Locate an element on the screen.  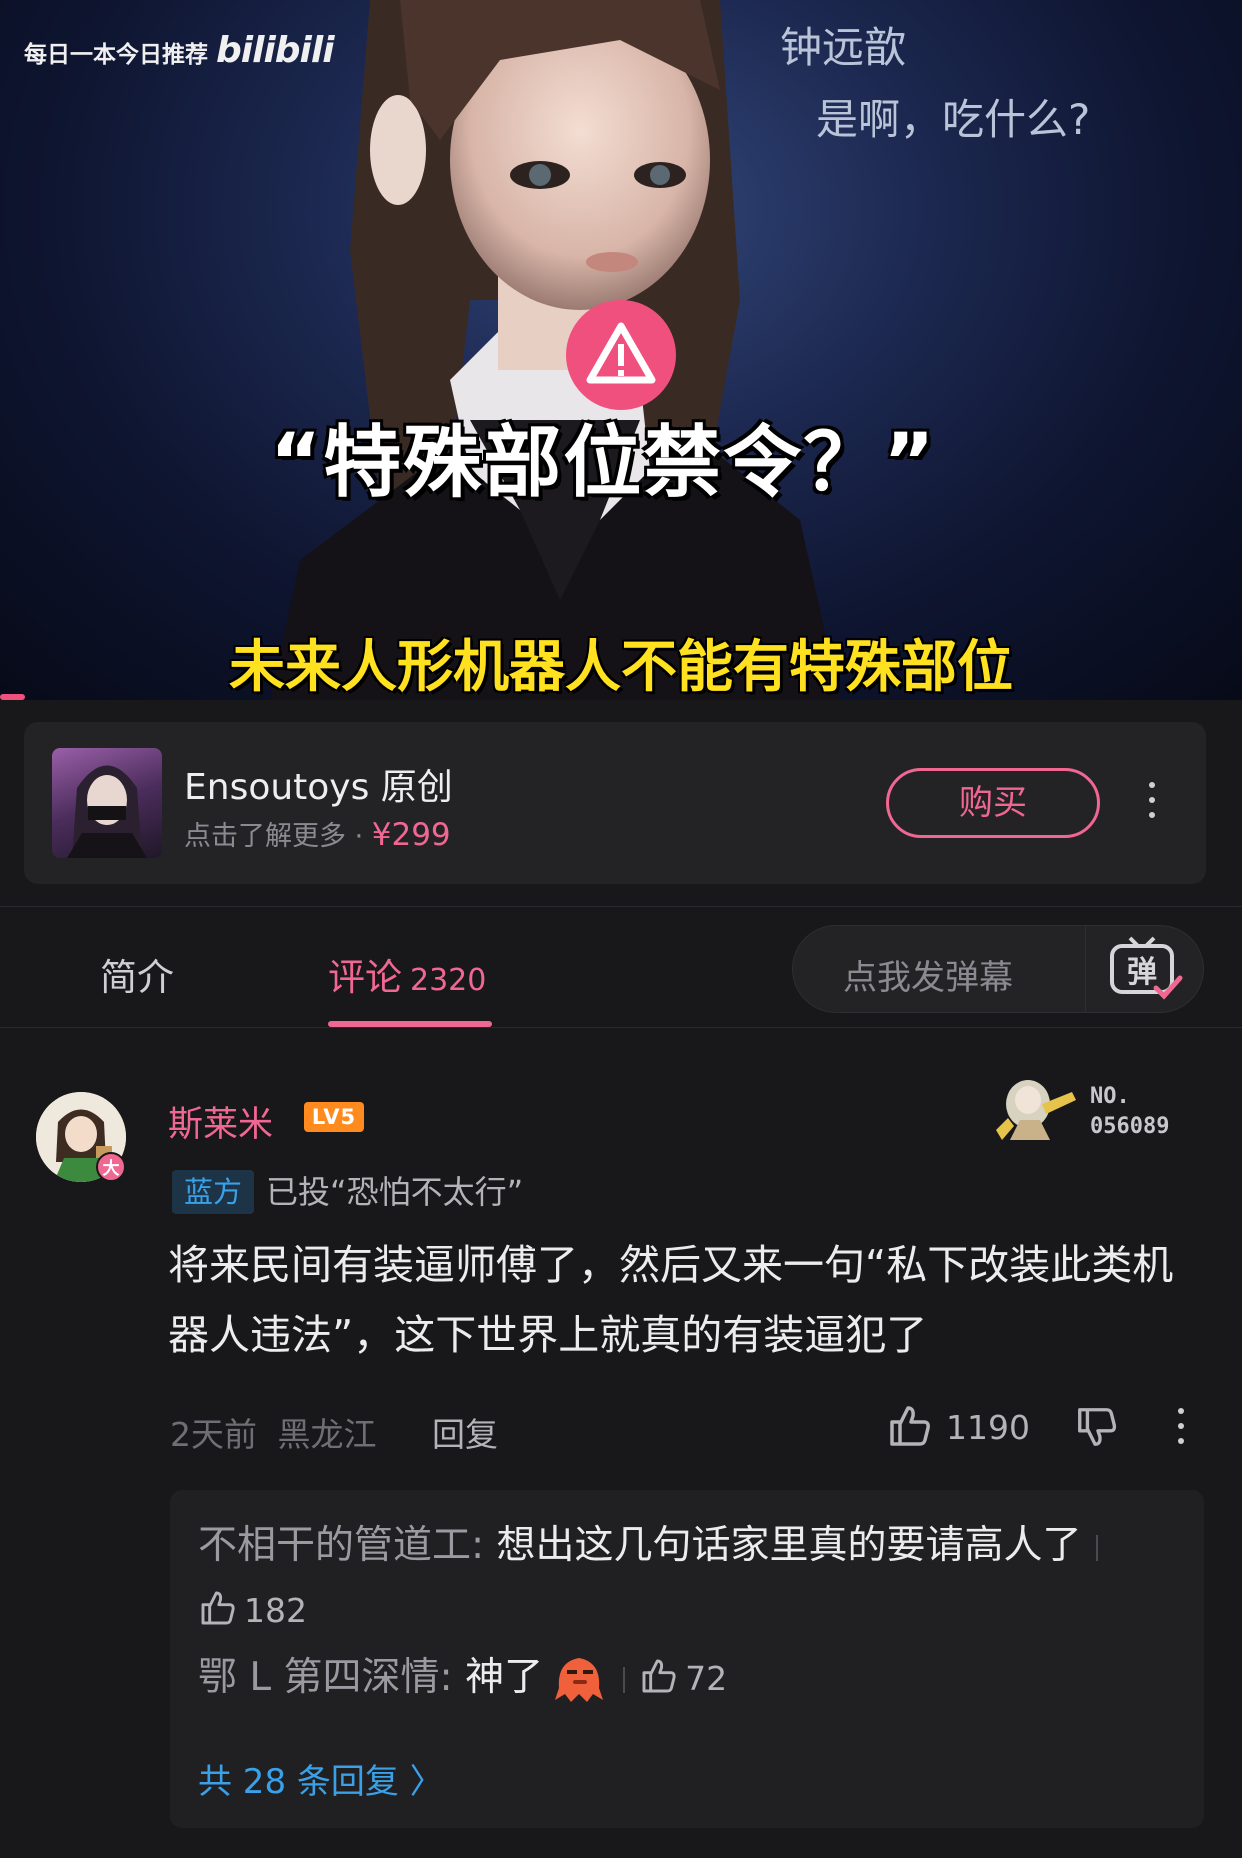
view-all-replies-link: 共 28 条回复 〉 is located at coordinates (321, 1778).